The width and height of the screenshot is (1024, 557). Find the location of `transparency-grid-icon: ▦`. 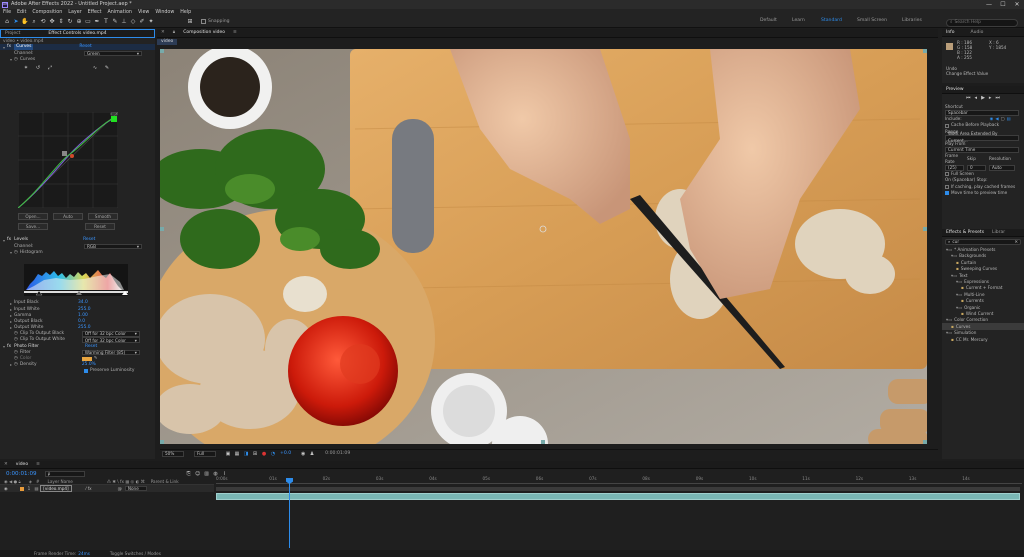

transparency-grid-icon: ▦ is located at coordinates (237, 454).